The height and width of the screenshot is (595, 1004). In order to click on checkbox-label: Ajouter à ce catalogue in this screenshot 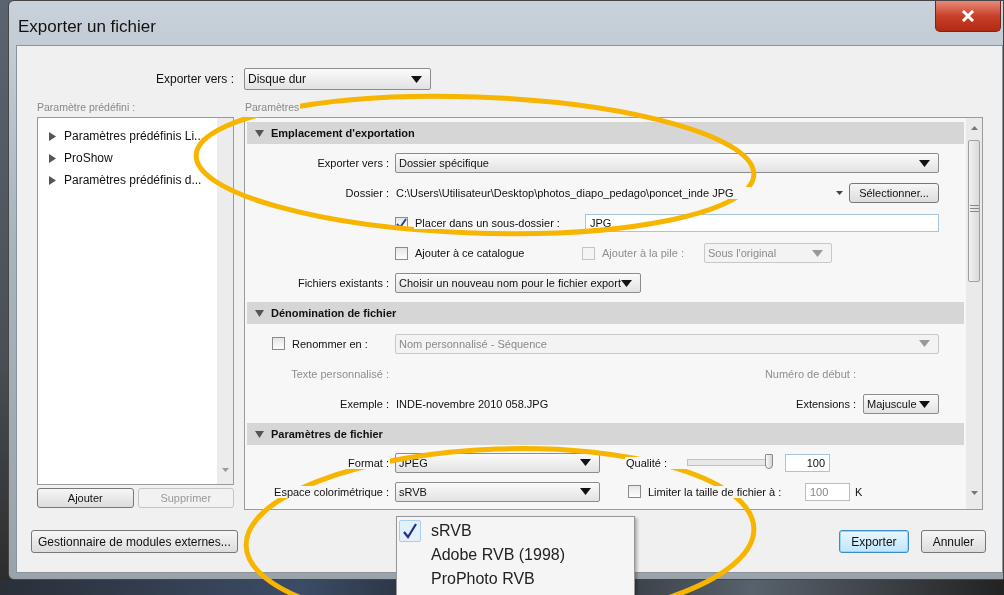, I will do `click(470, 253)`.